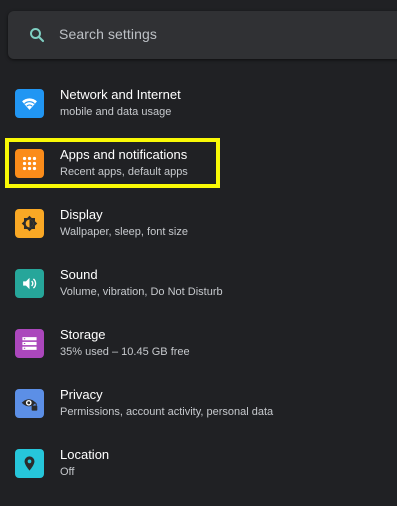  I want to click on settings-item-location: Location Off, so click(198, 463).